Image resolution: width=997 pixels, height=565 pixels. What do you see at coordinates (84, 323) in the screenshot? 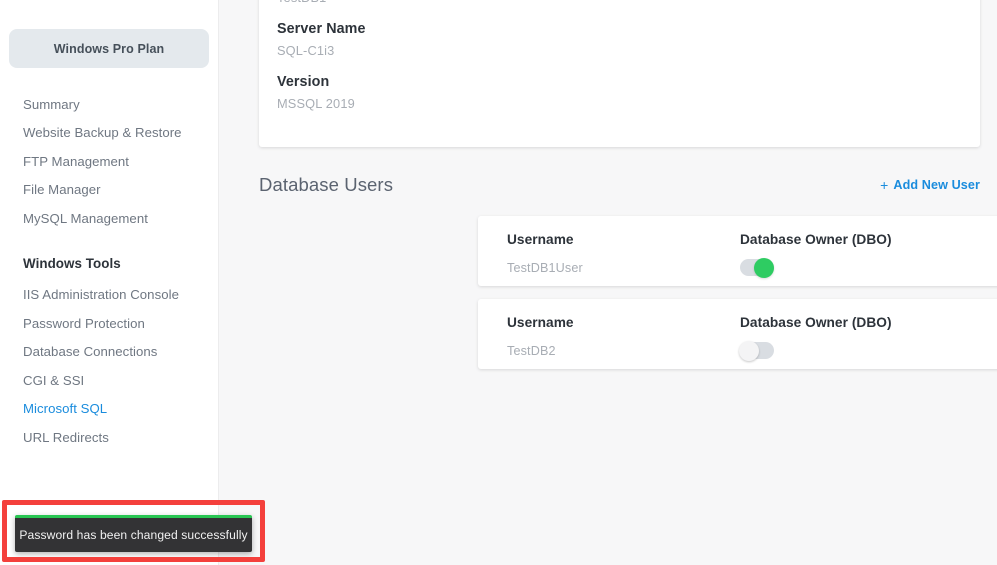
I see `sidebar-item-label: Password Protection` at bounding box center [84, 323].